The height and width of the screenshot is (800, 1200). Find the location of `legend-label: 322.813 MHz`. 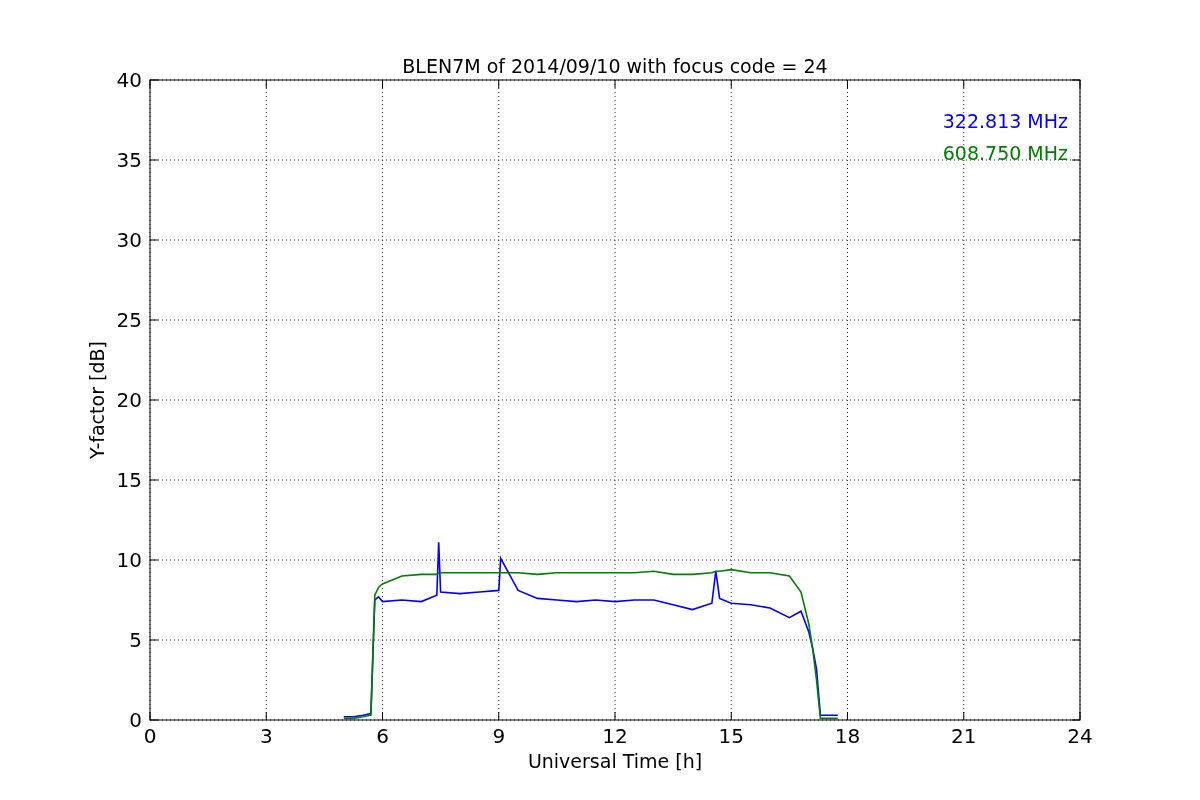

legend-label: 322.813 MHz is located at coordinates (1005, 121).